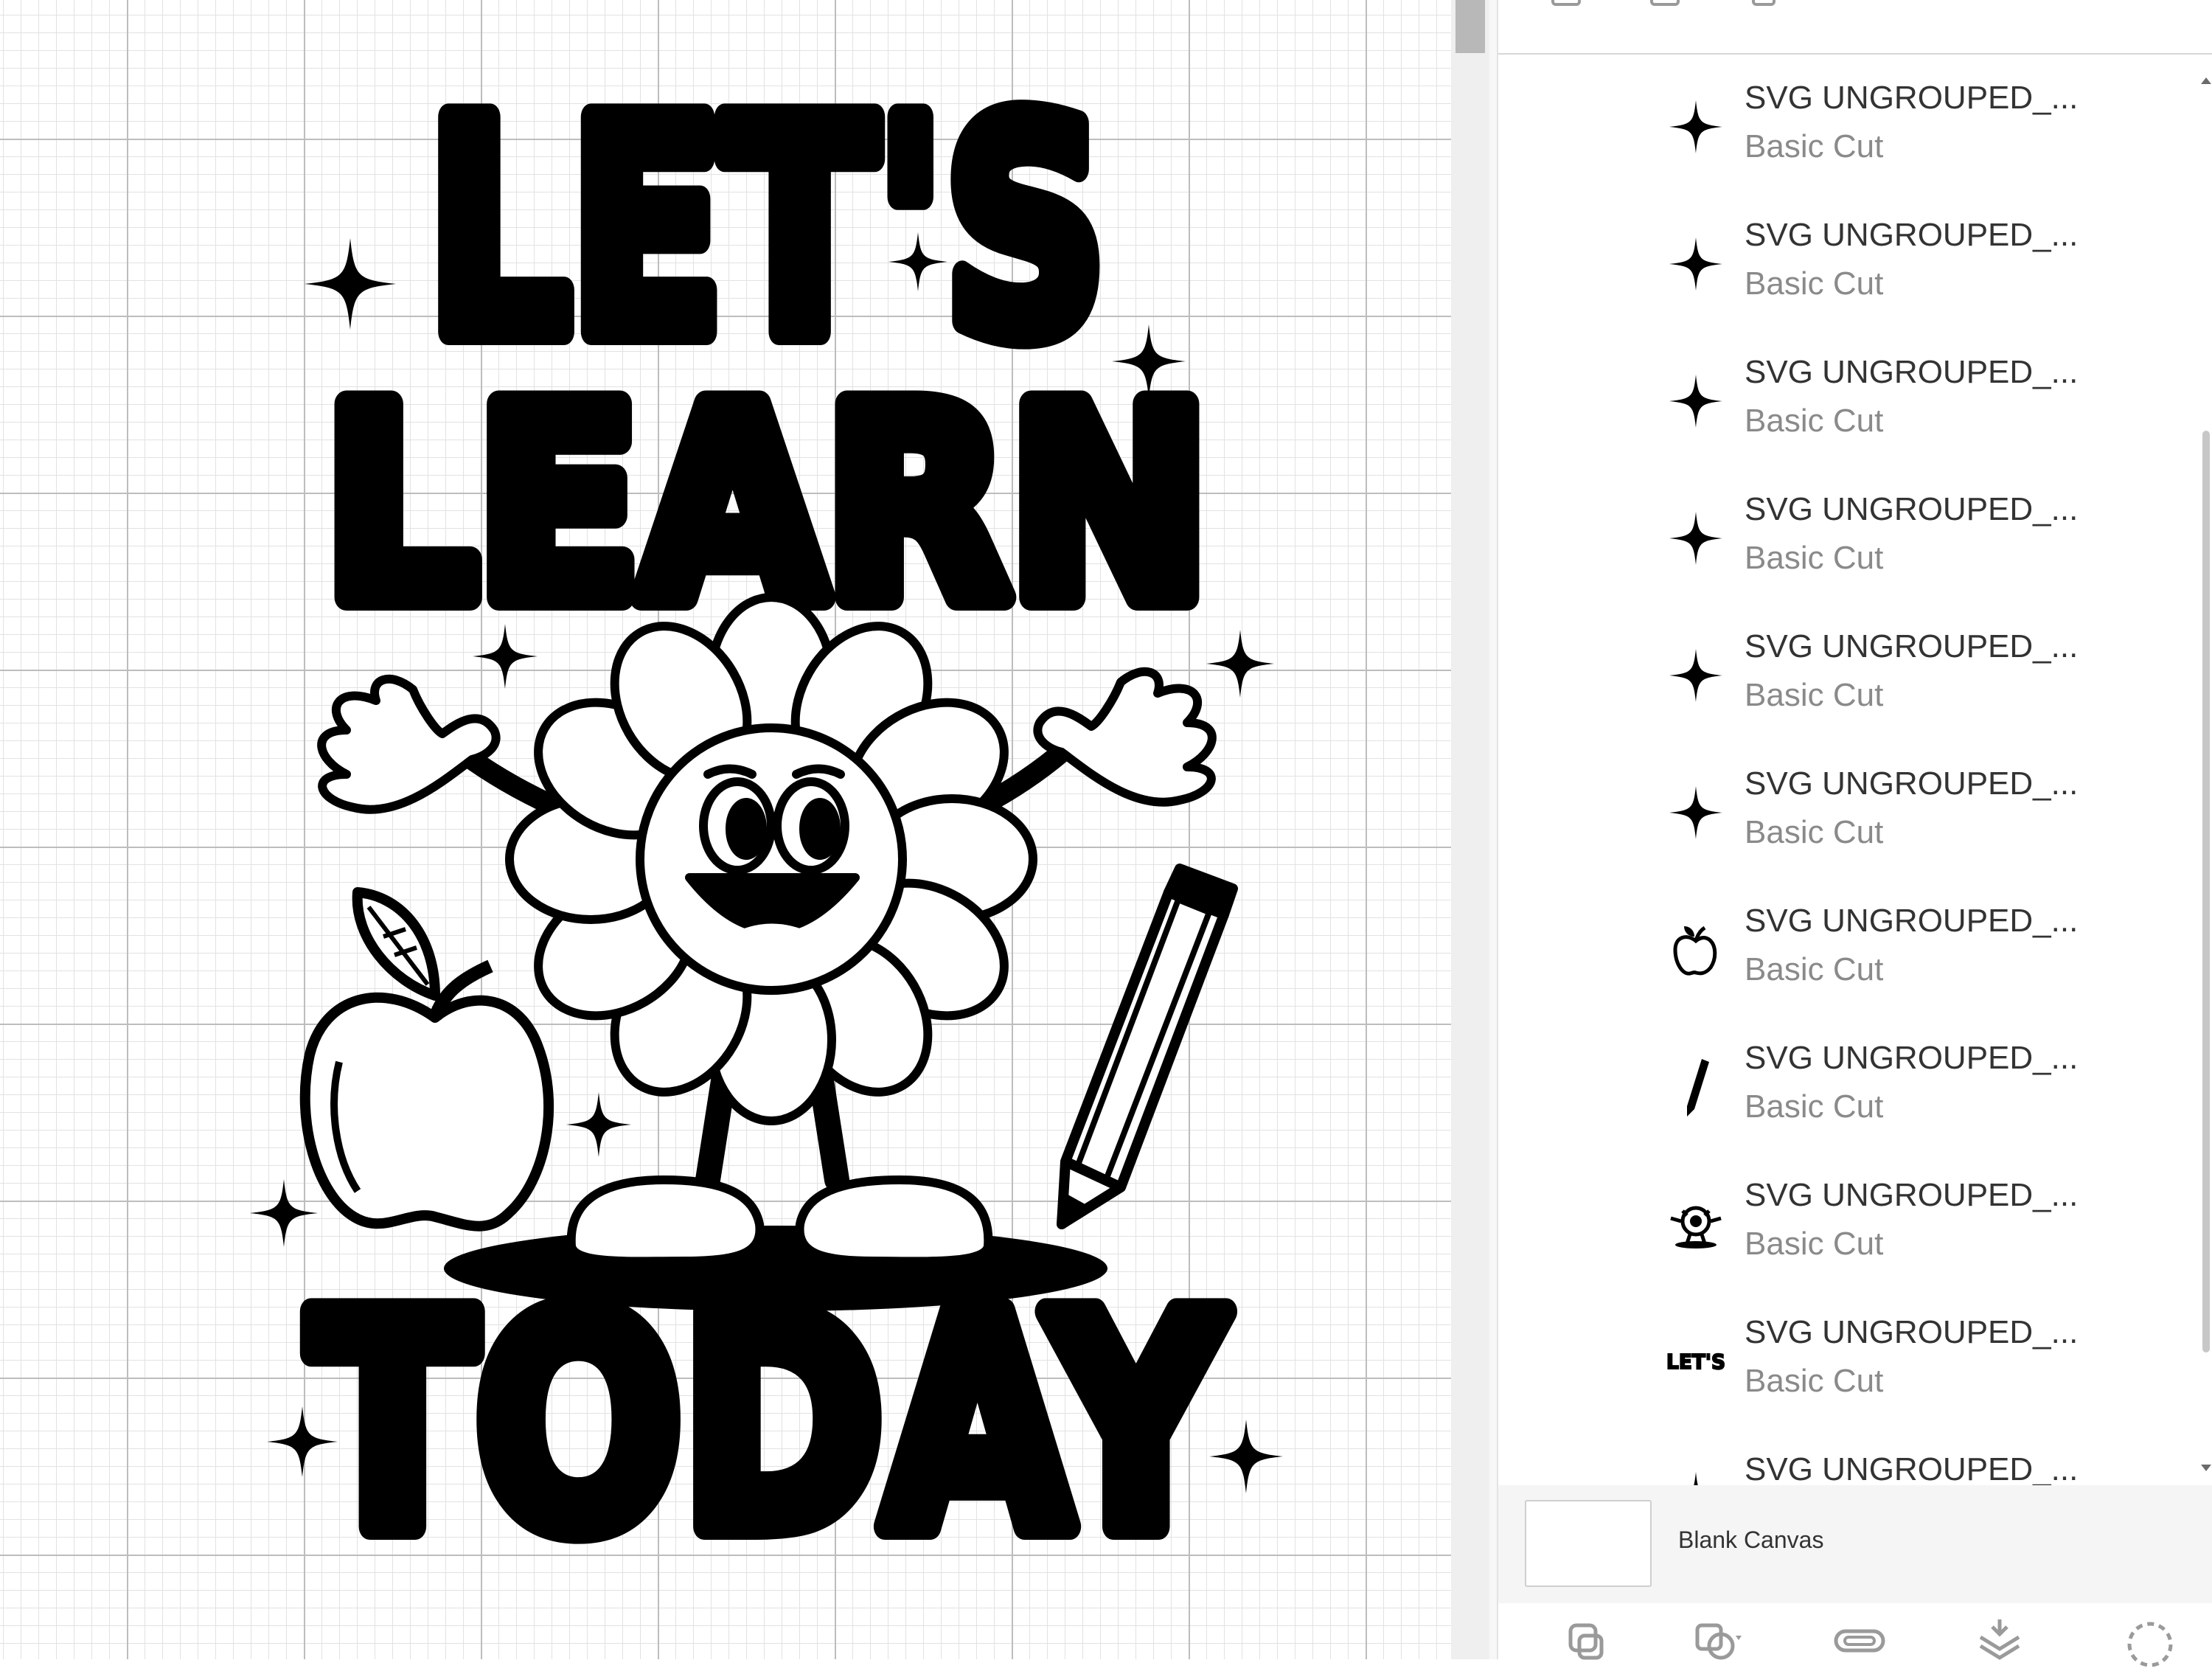 The width and height of the screenshot is (2212, 1674). I want to click on apple-illustration, so click(426, 1059).